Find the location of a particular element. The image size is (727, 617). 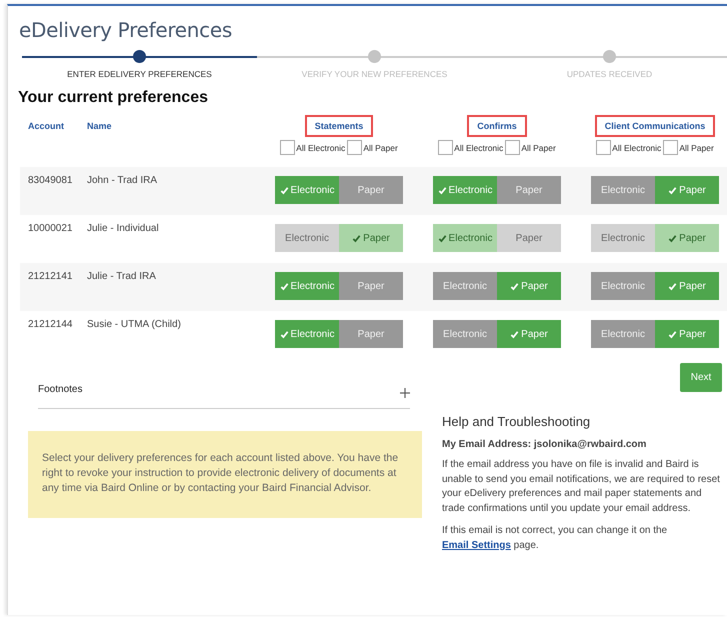

page-title: eDelivery Preferences is located at coordinates (126, 30).